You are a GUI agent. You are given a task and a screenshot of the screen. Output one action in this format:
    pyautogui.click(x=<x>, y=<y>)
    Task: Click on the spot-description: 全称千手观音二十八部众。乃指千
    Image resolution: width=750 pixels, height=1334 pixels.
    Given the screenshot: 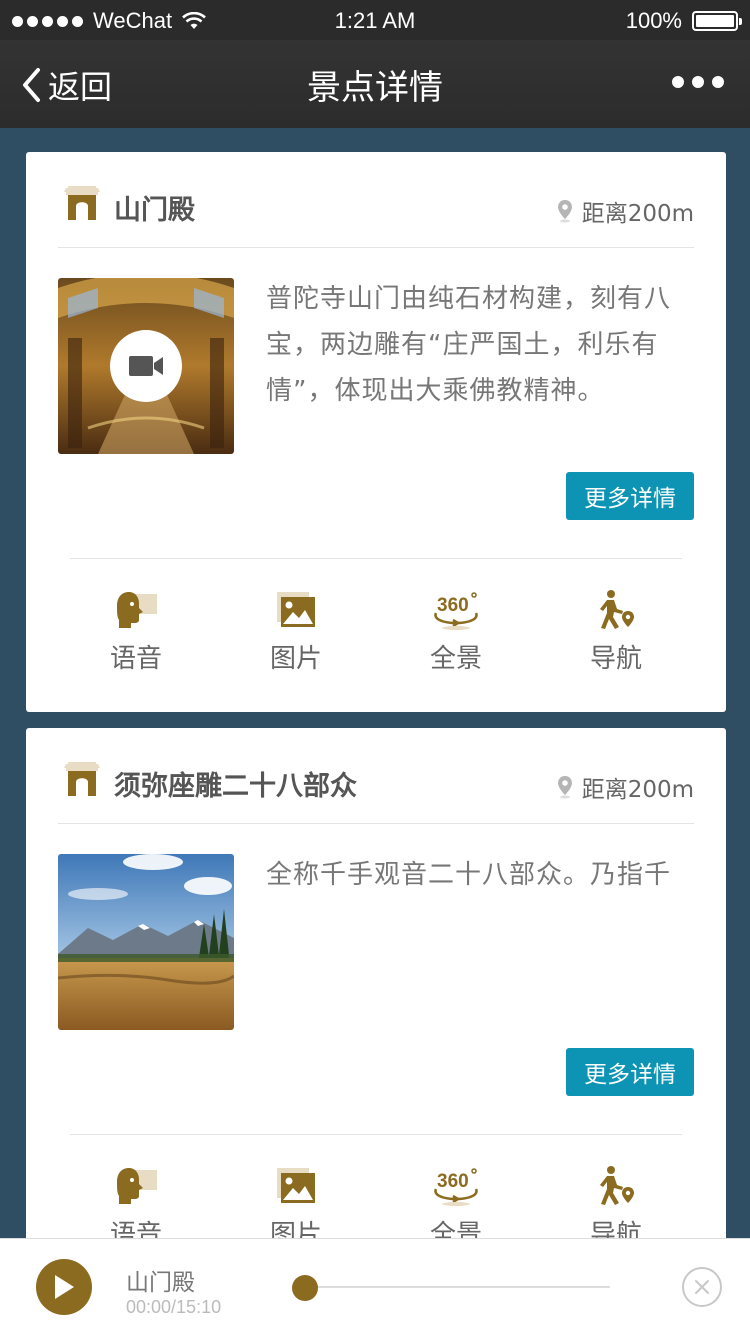 What is the action you would take?
    pyautogui.click(x=469, y=875)
    